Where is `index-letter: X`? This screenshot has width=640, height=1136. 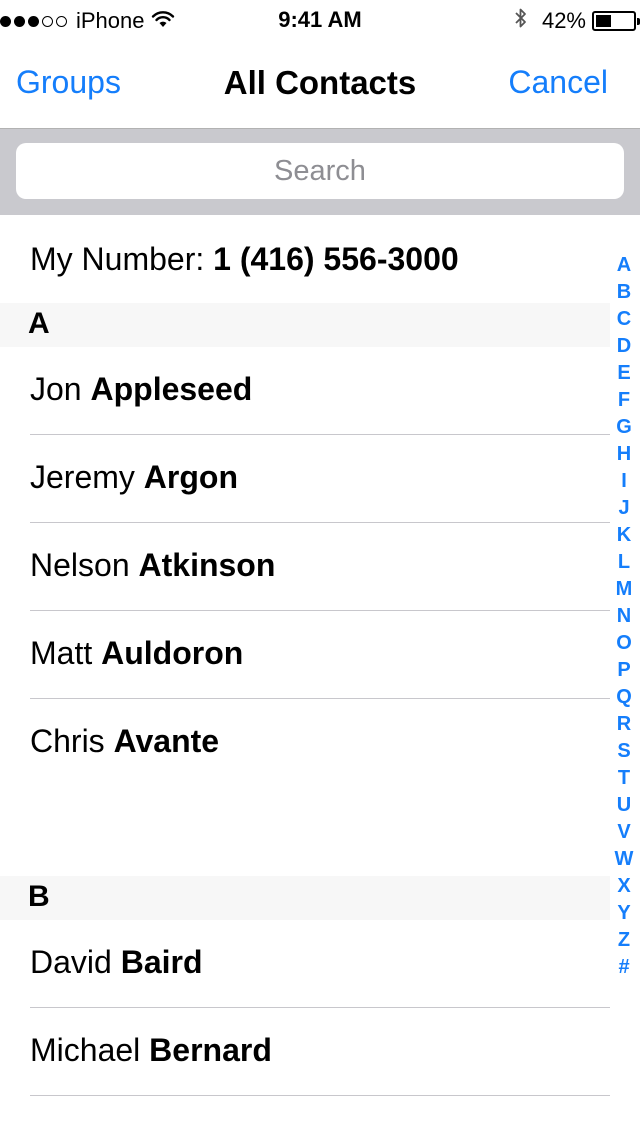
index-letter: X is located at coordinates (624, 886).